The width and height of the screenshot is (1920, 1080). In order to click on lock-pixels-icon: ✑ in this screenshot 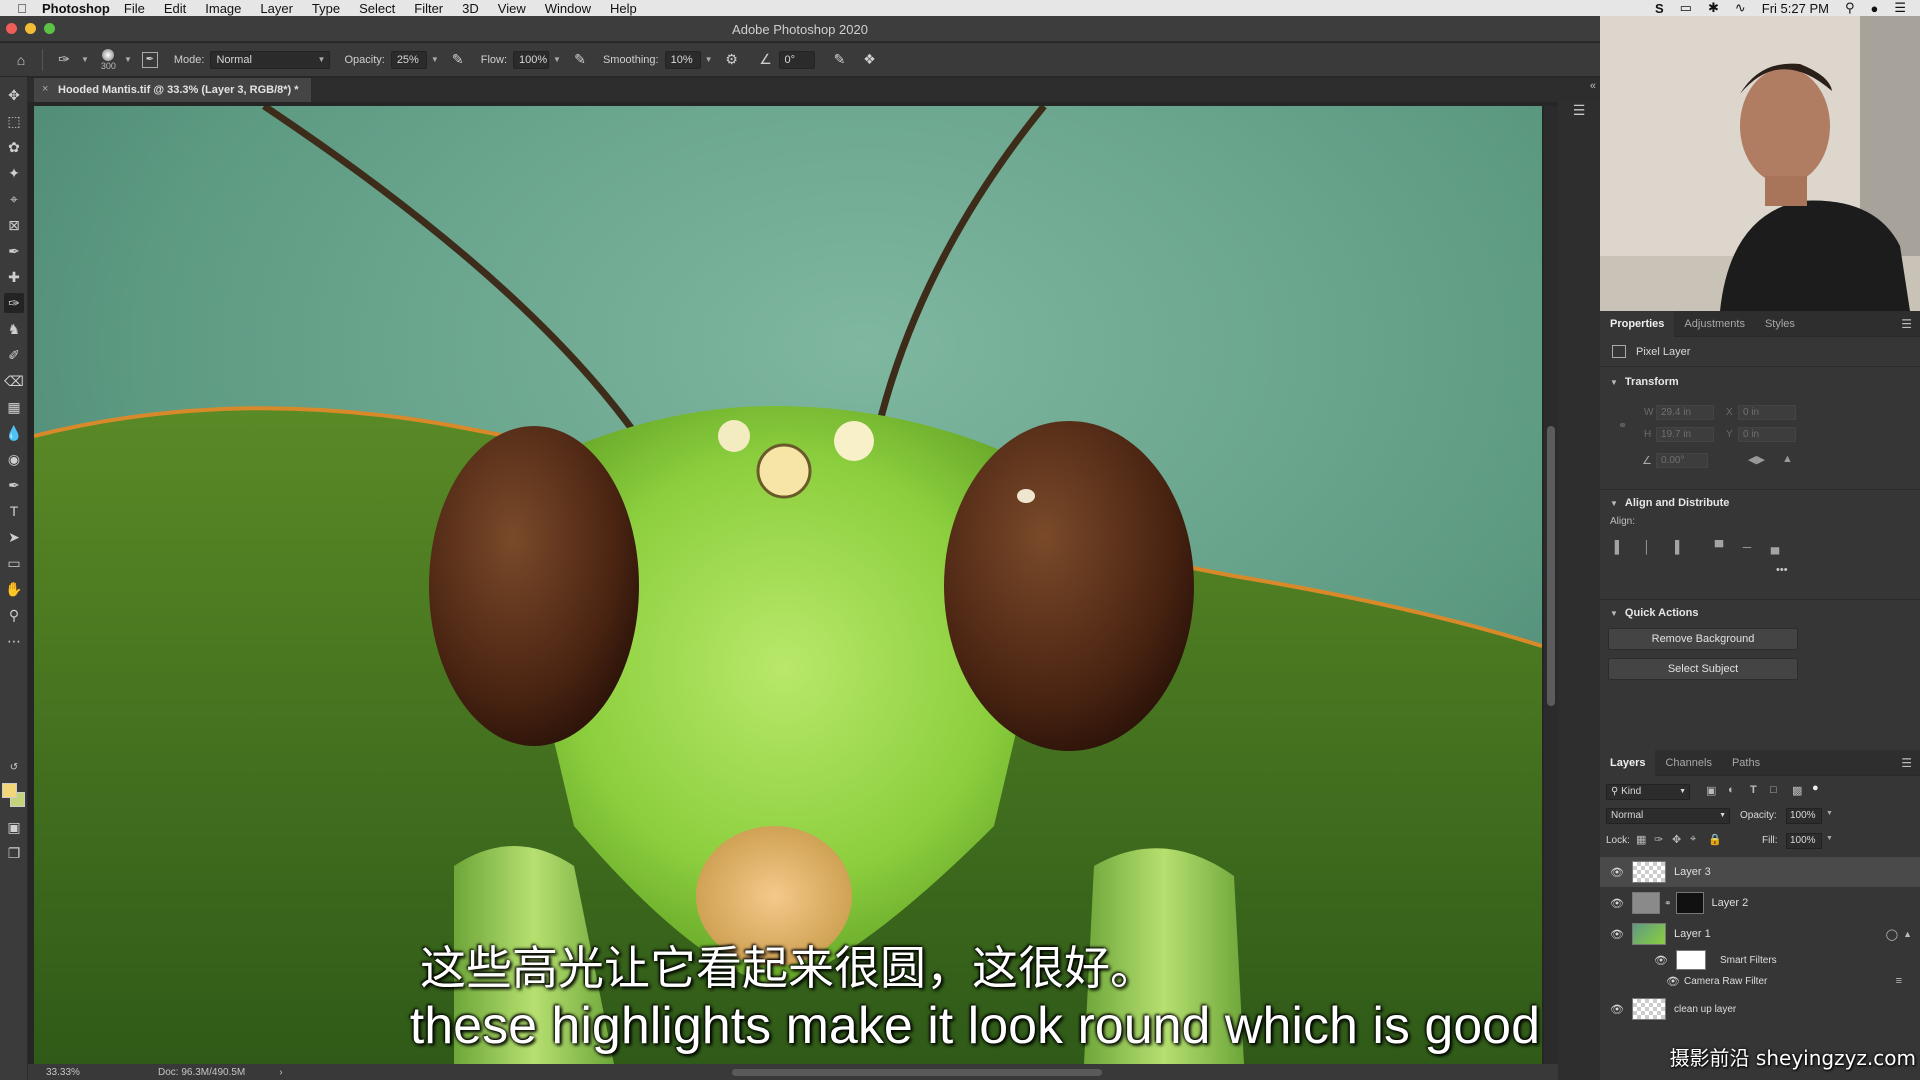, I will do `click(1658, 839)`.